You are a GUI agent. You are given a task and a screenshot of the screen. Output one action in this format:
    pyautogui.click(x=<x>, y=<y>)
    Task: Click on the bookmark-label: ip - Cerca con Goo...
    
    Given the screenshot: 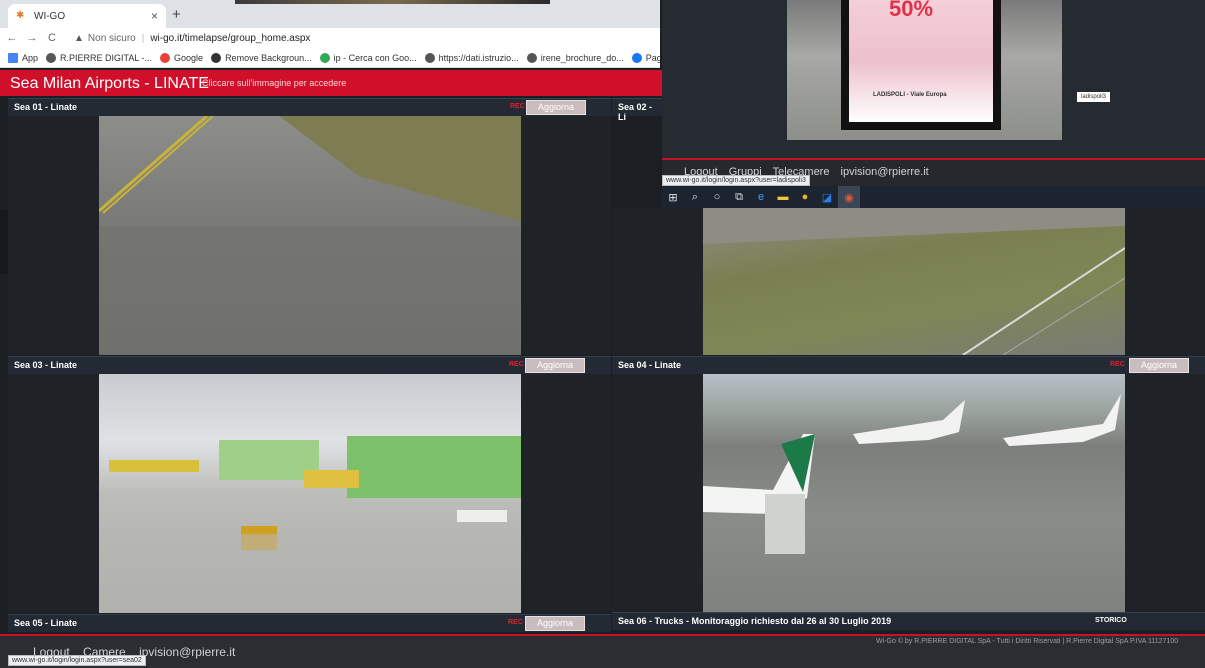 What is the action you would take?
    pyautogui.click(x=375, y=57)
    